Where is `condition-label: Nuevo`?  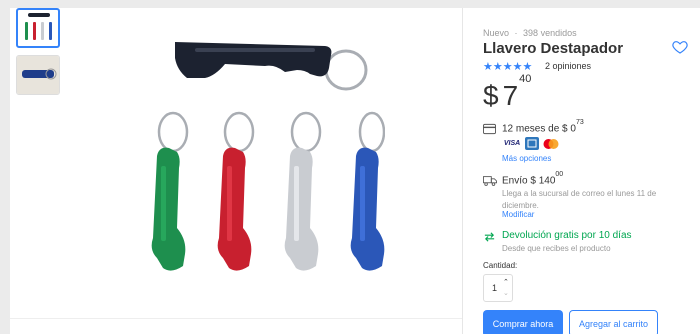
condition-label: Nuevo is located at coordinates (496, 33).